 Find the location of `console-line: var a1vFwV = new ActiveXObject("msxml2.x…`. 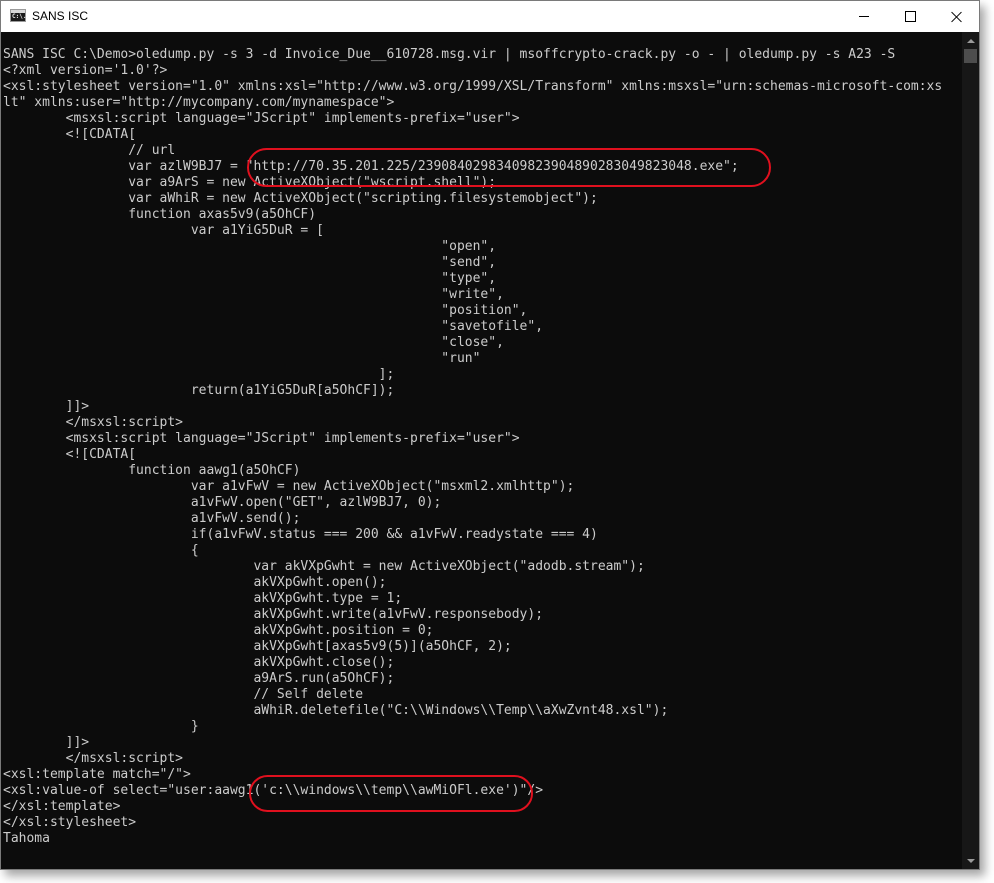

console-line: var a1vFwV = new ActiveXObject("msxml2.x… is located at coordinates (289, 486).